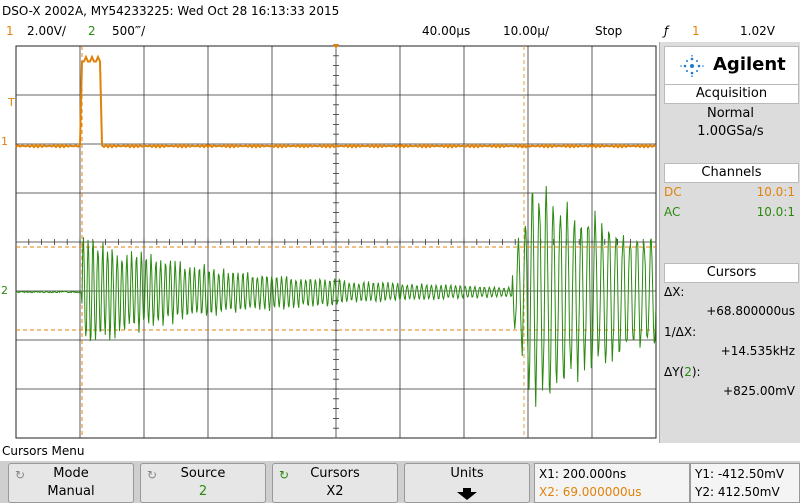  What do you see at coordinates (730, 131) in the screenshot?
I see `sample-rate: 1.00GSa/s` at bounding box center [730, 131].